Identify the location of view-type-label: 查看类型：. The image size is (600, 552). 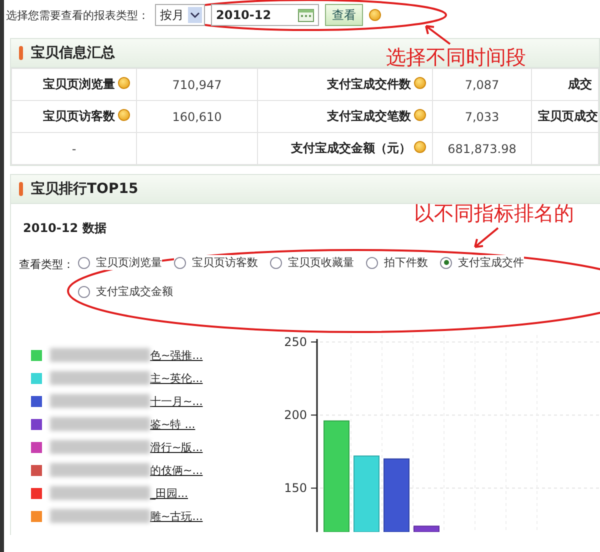
(46, 265).